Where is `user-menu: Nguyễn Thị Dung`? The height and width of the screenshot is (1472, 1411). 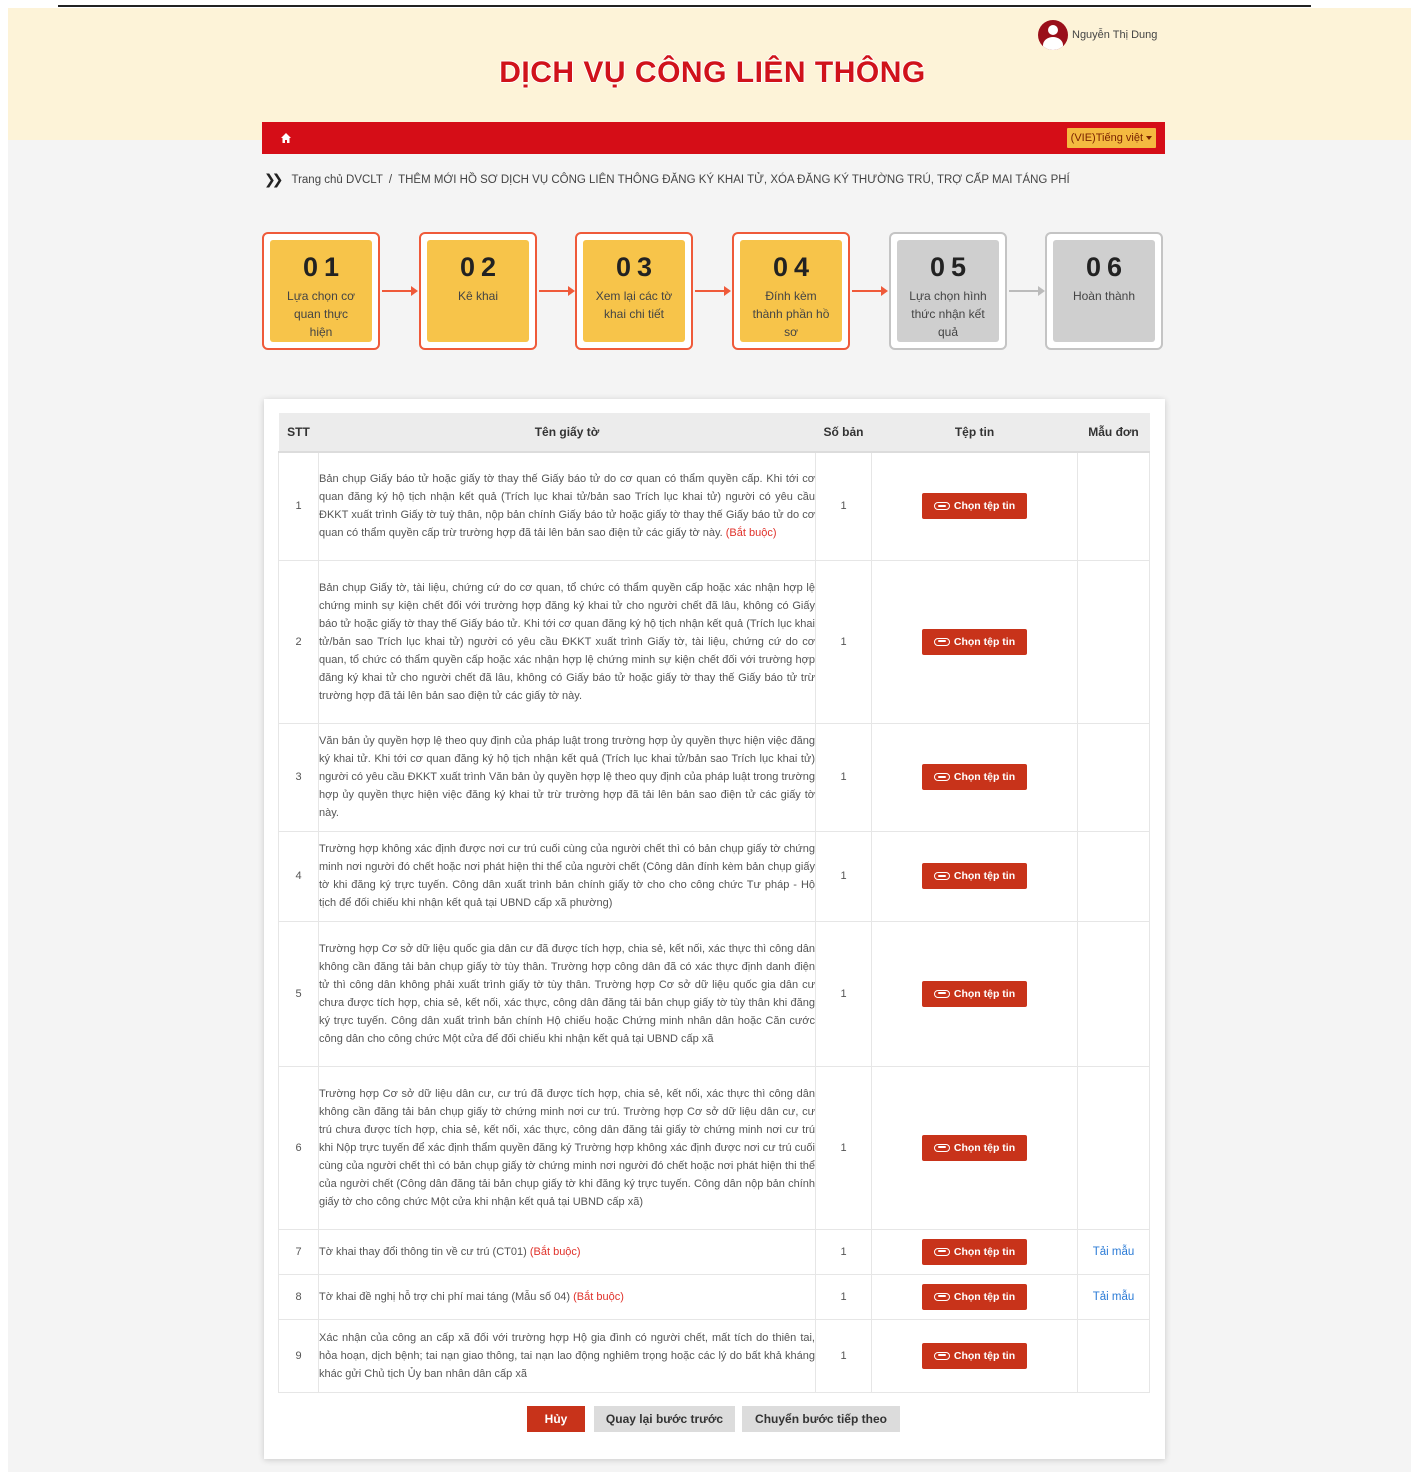
user-menu: Nguyễn Thị Dung is located at coordinates (1097, 35).